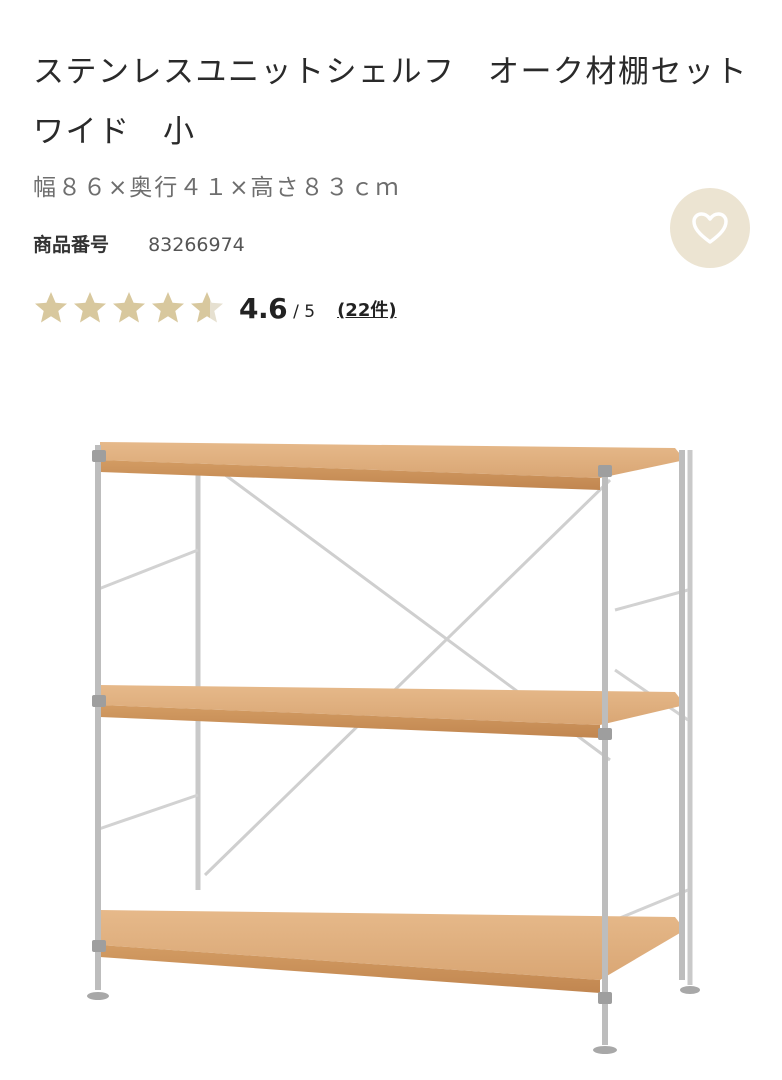 This screenshot has height=1080, width=782. What do you see at coordinates (196, 245) in the screenshot?
I see `product-code-value: 83266974` at bounding box center [196, 245].